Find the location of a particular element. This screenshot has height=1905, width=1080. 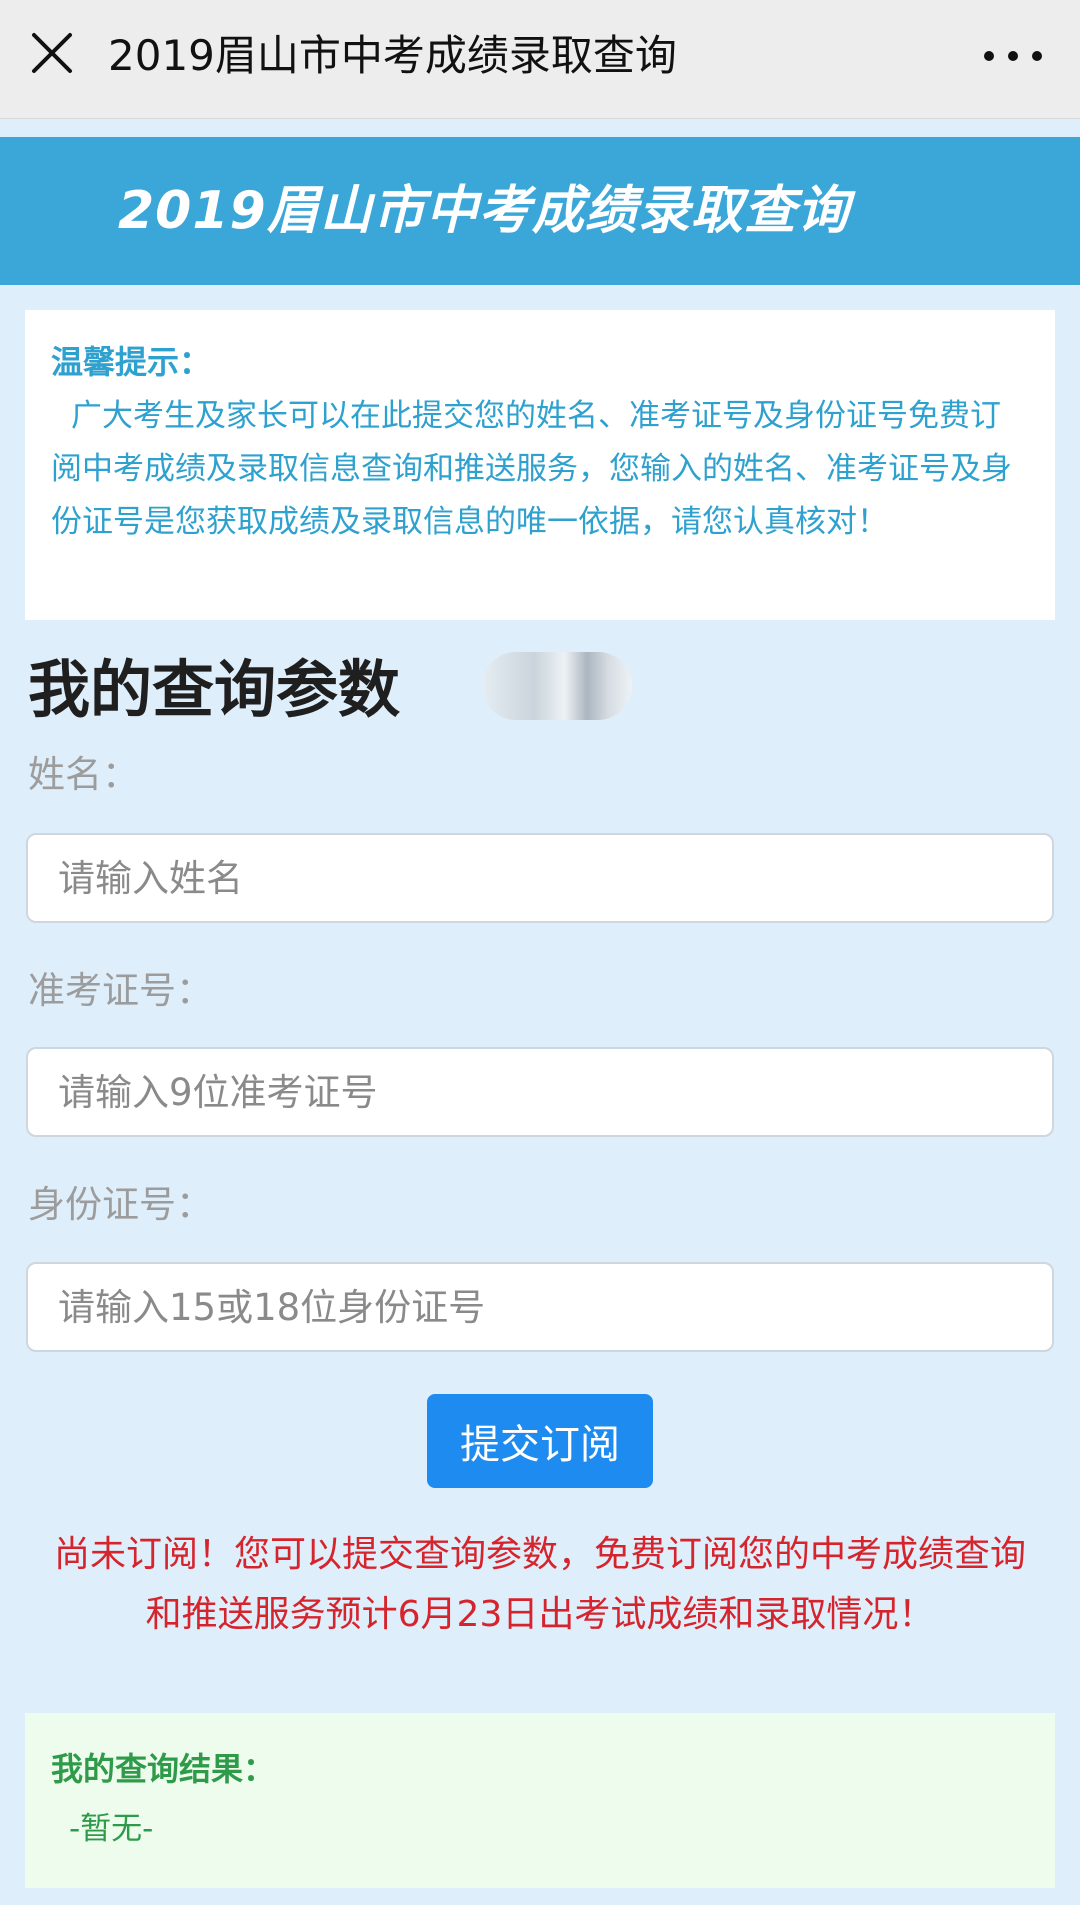

close-icon is located at coordinates (55, 56).